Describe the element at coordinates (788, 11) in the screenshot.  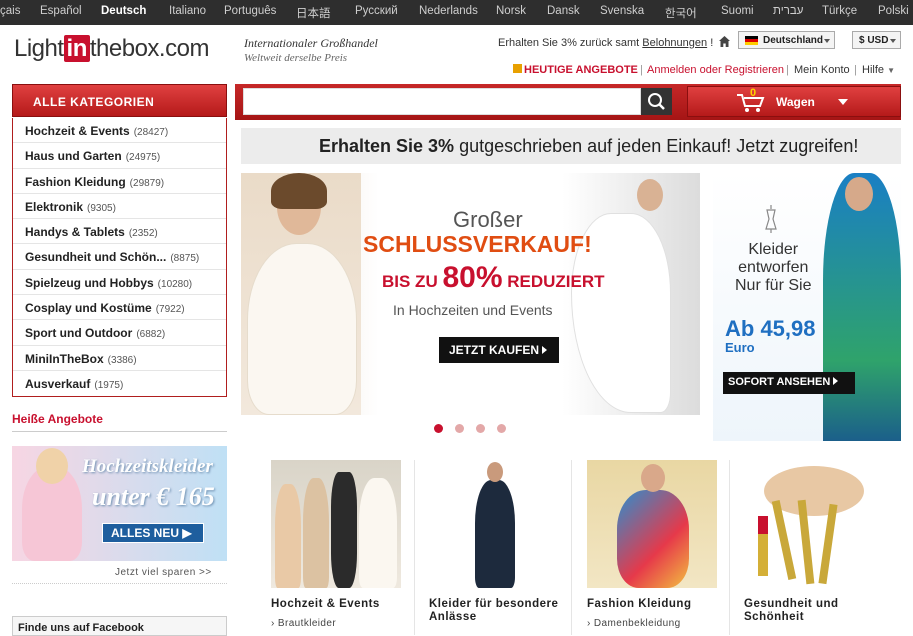
I see `language-link: עברית` at that location.